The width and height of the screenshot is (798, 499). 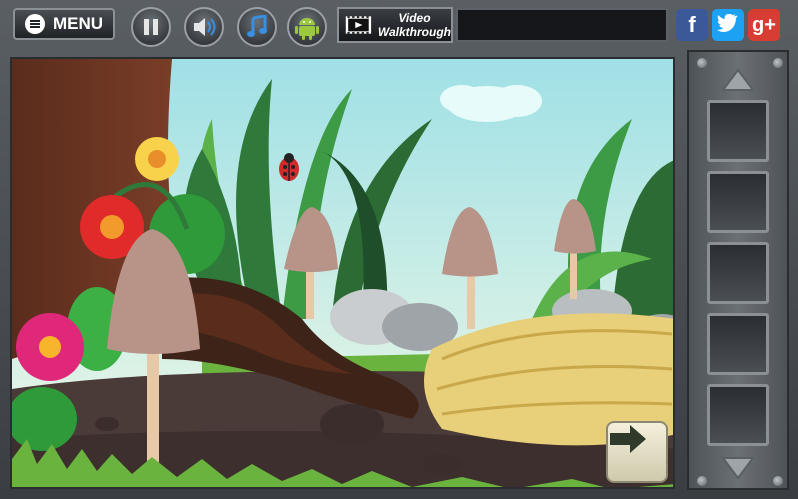 What do you see at coordinates (34, 24) in the screenshot?
I see `menu-icon` at bounding box center [34, 24].